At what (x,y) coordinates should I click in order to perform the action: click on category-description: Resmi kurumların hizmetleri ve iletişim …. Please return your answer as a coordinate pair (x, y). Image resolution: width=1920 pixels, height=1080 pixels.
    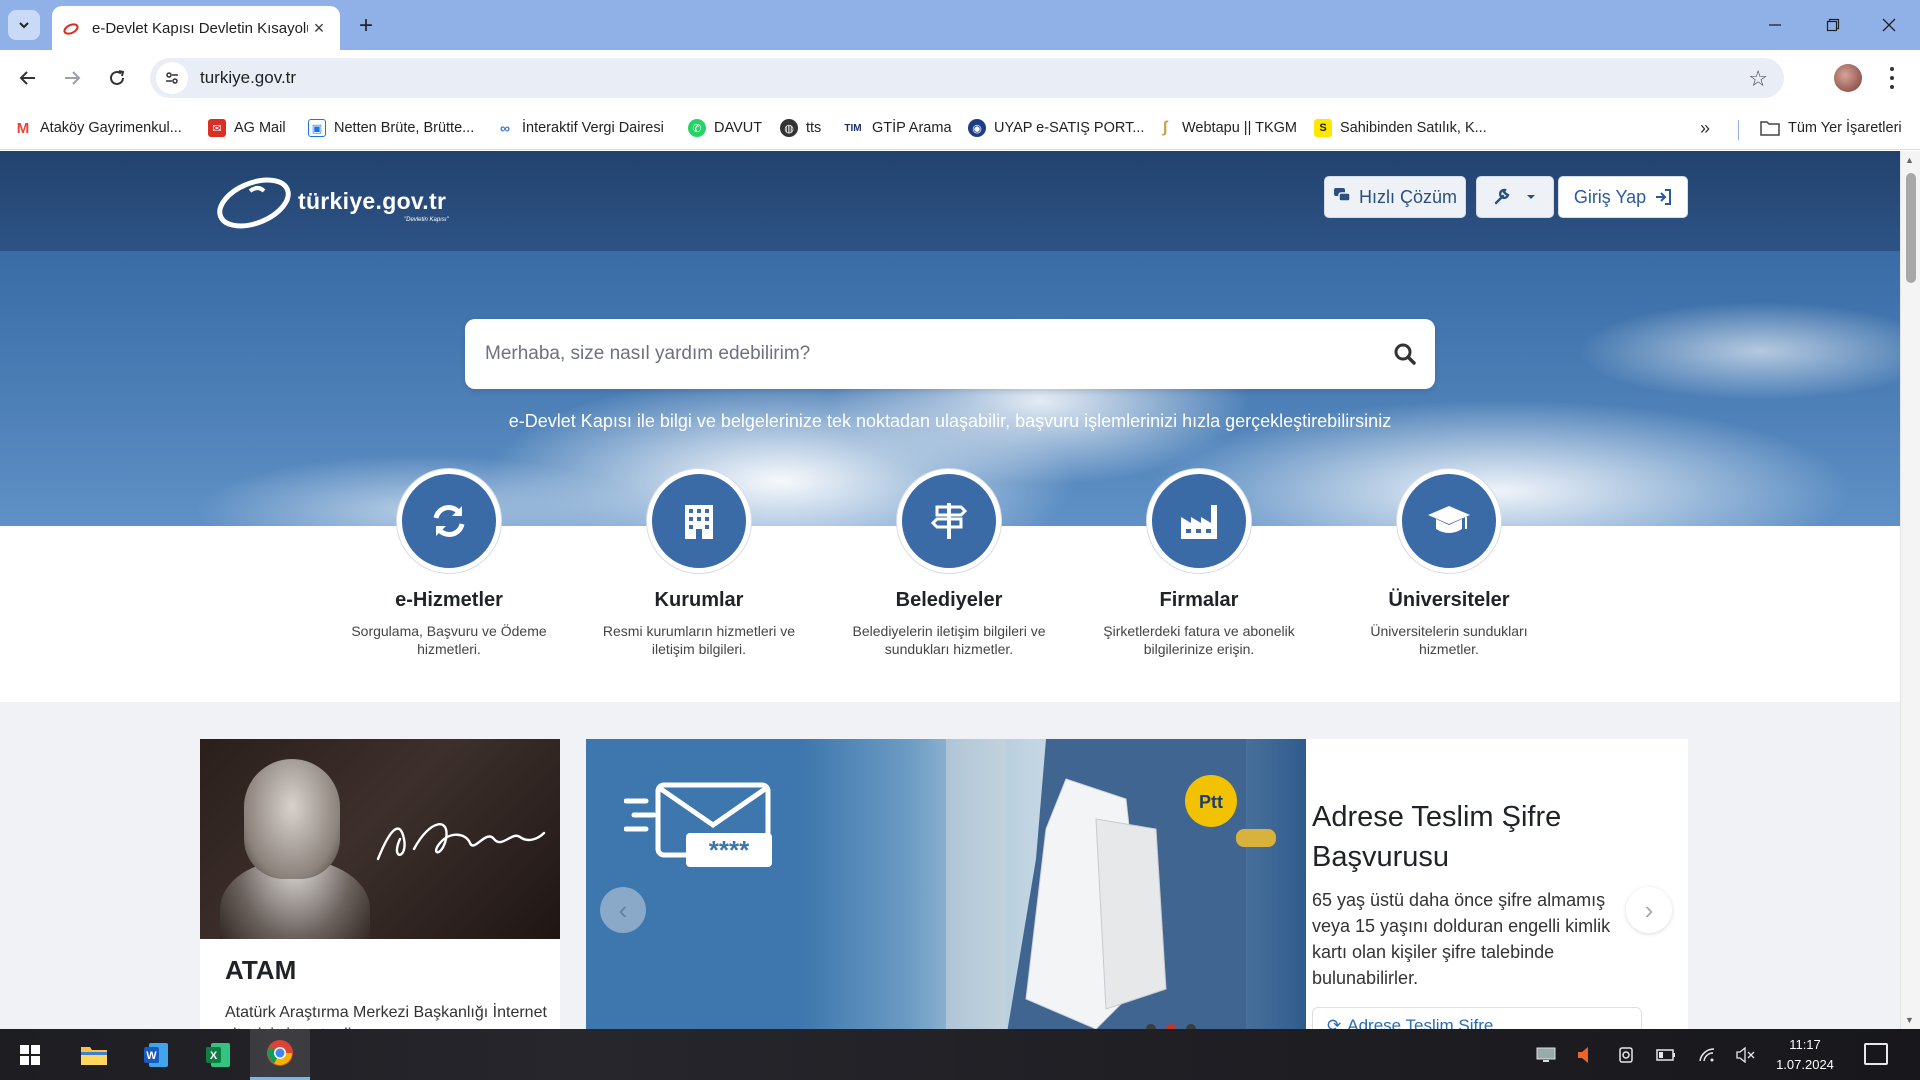
    Looking at the image, I should click on (699, 640).